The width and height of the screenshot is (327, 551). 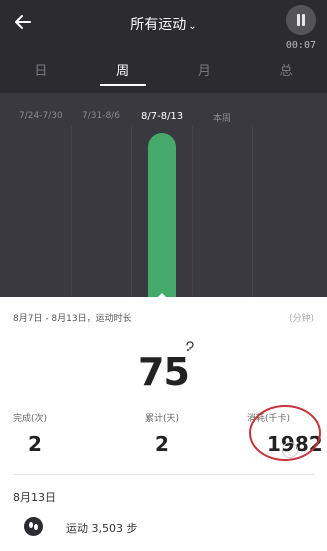 What do you see at coordinates (162, 116) in the screenshot?
I see `week-tick-label: 8/7-8/13` at bounding box center [162, 116].